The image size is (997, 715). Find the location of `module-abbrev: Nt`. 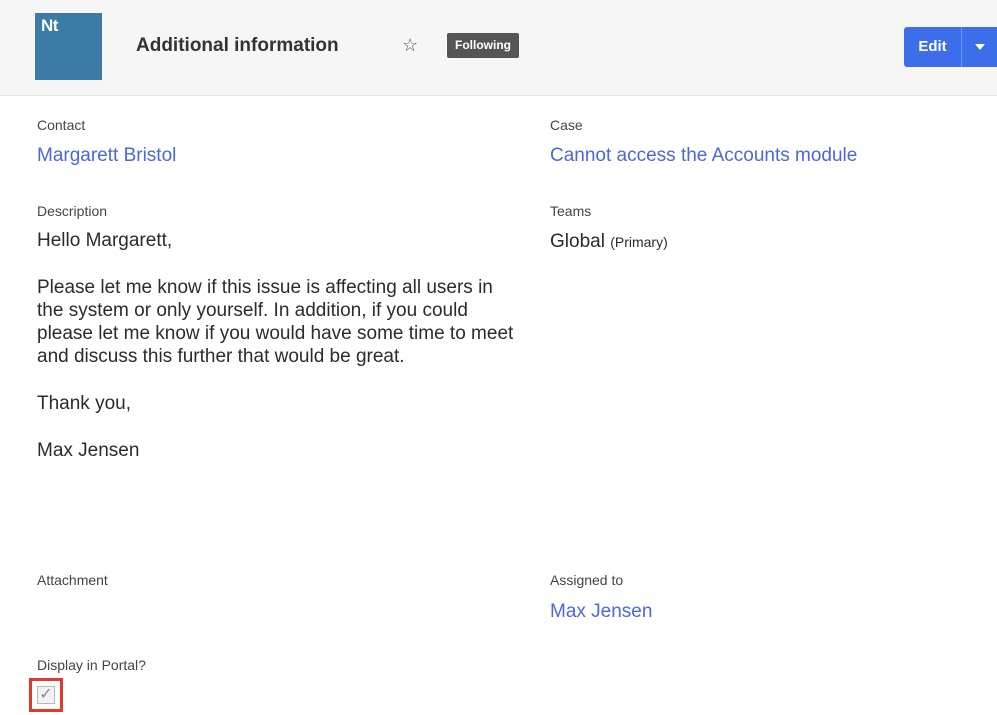

module-abbrev: Nt is located at coordinates (49, 25).